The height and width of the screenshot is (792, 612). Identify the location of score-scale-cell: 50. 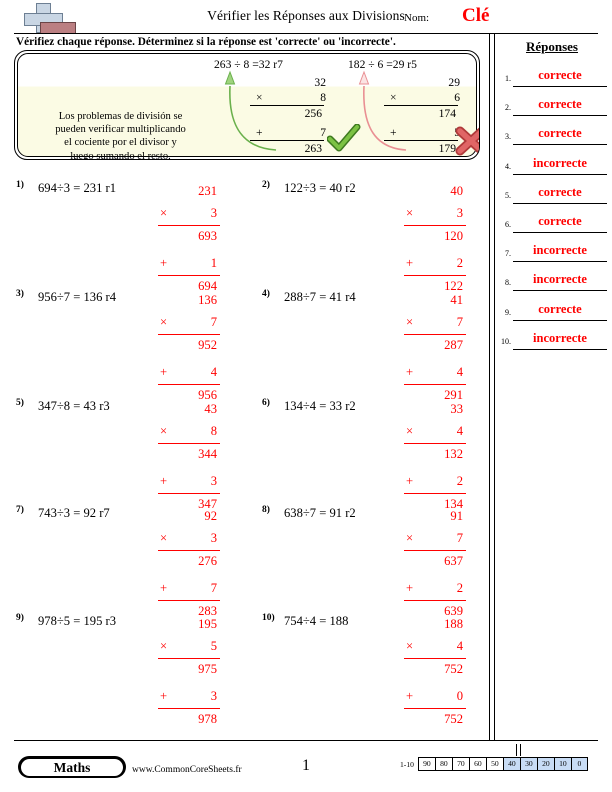
(494, 764).